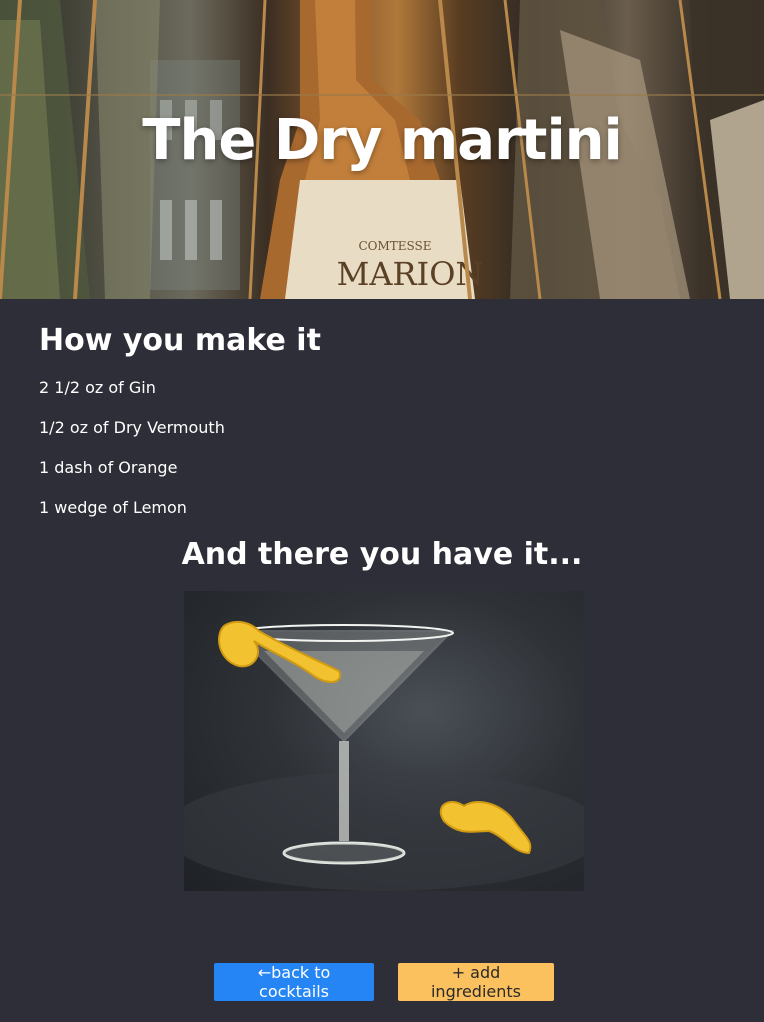  I want to click on recipe-heading: How you make it, so click(180, 340).